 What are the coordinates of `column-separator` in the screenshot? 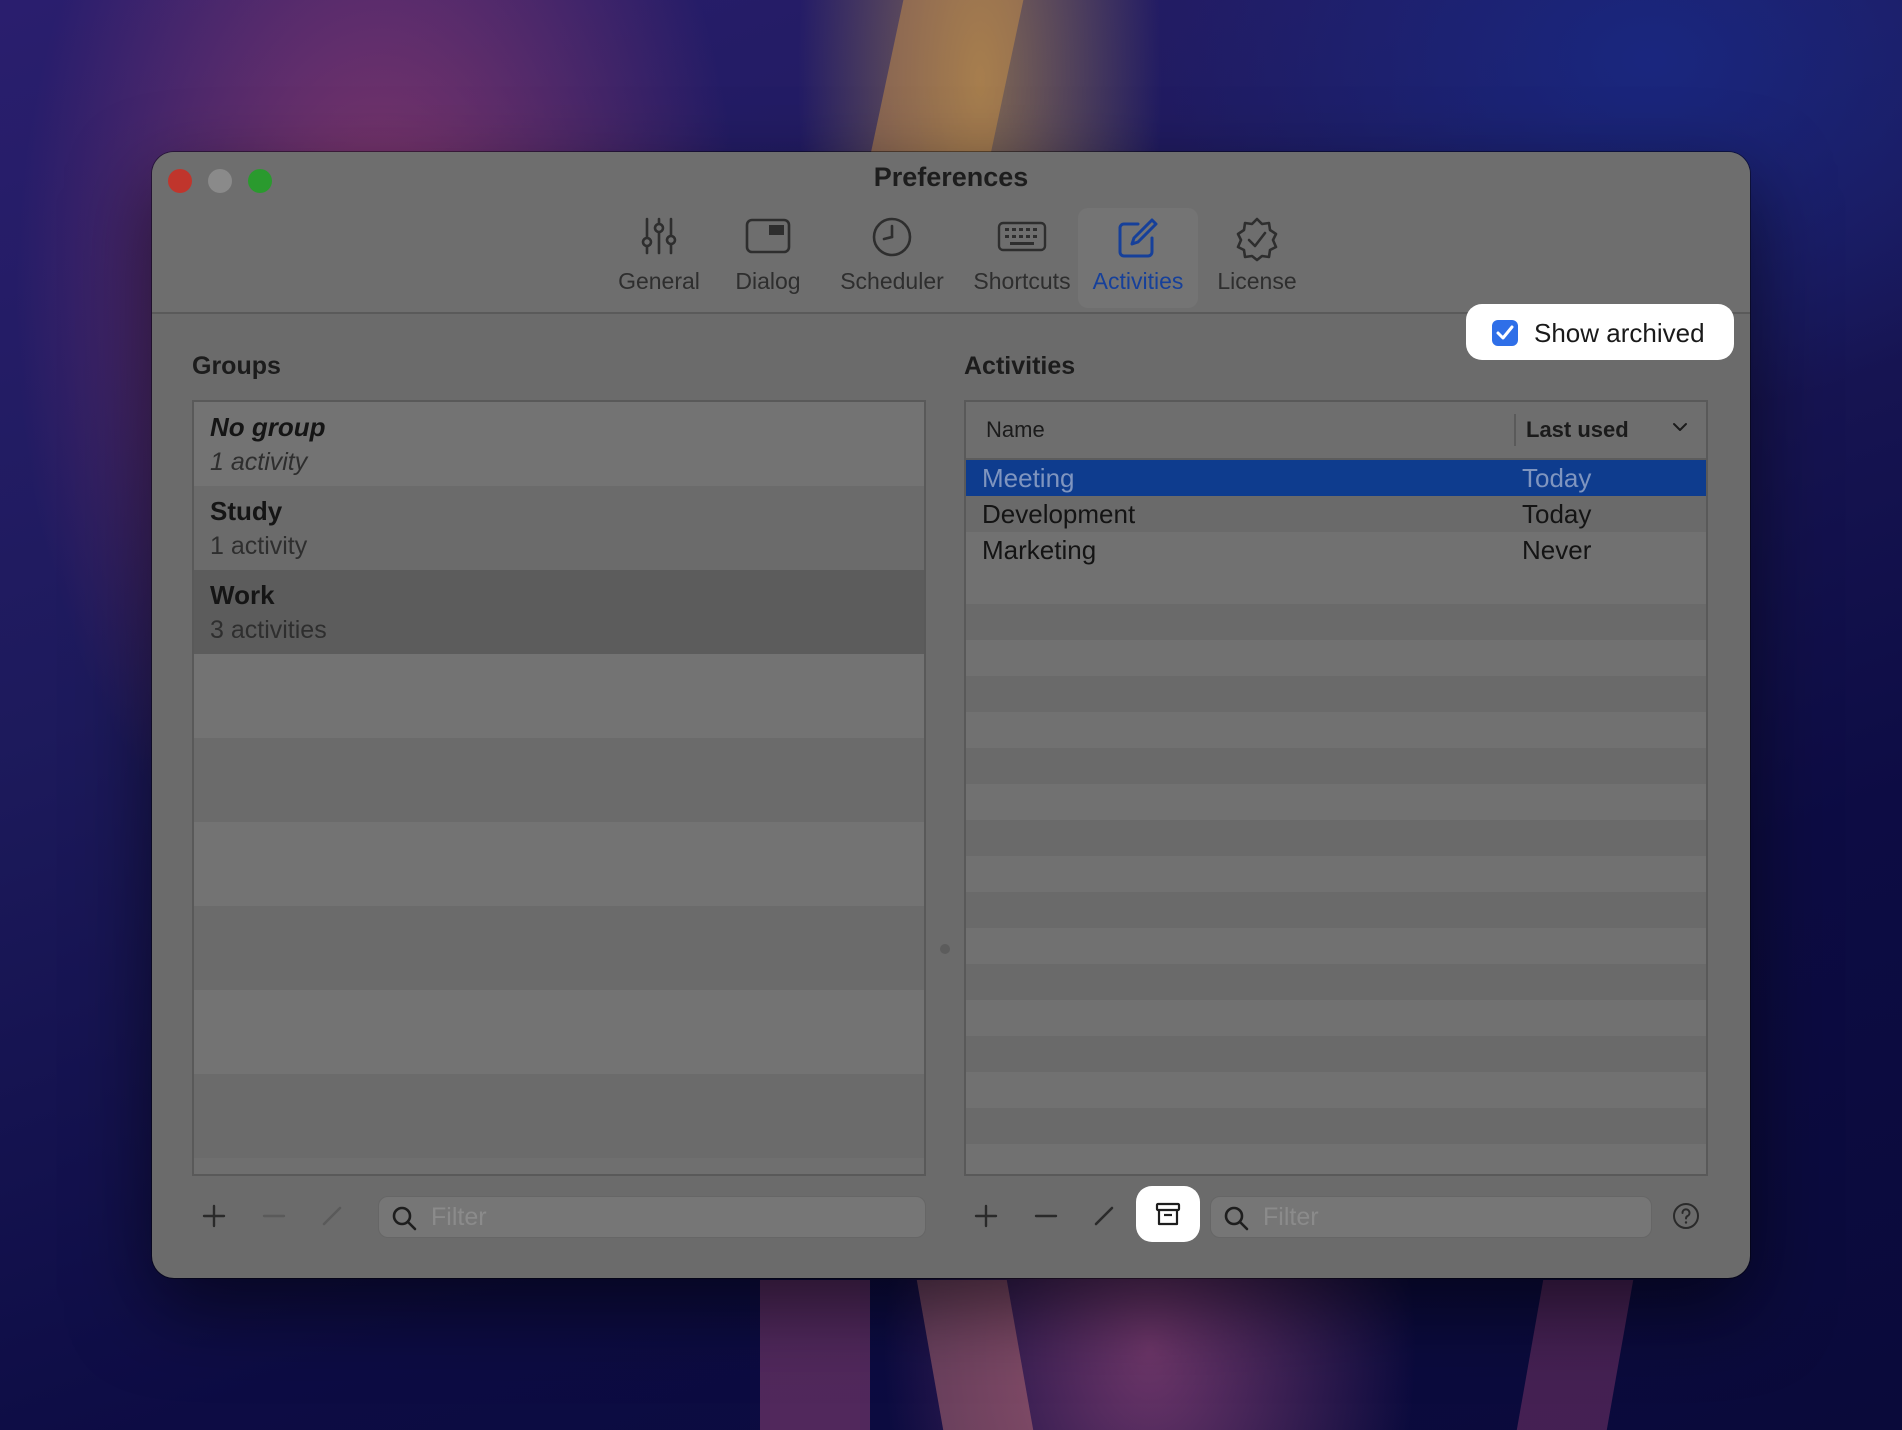 It's located at (1515, 430).